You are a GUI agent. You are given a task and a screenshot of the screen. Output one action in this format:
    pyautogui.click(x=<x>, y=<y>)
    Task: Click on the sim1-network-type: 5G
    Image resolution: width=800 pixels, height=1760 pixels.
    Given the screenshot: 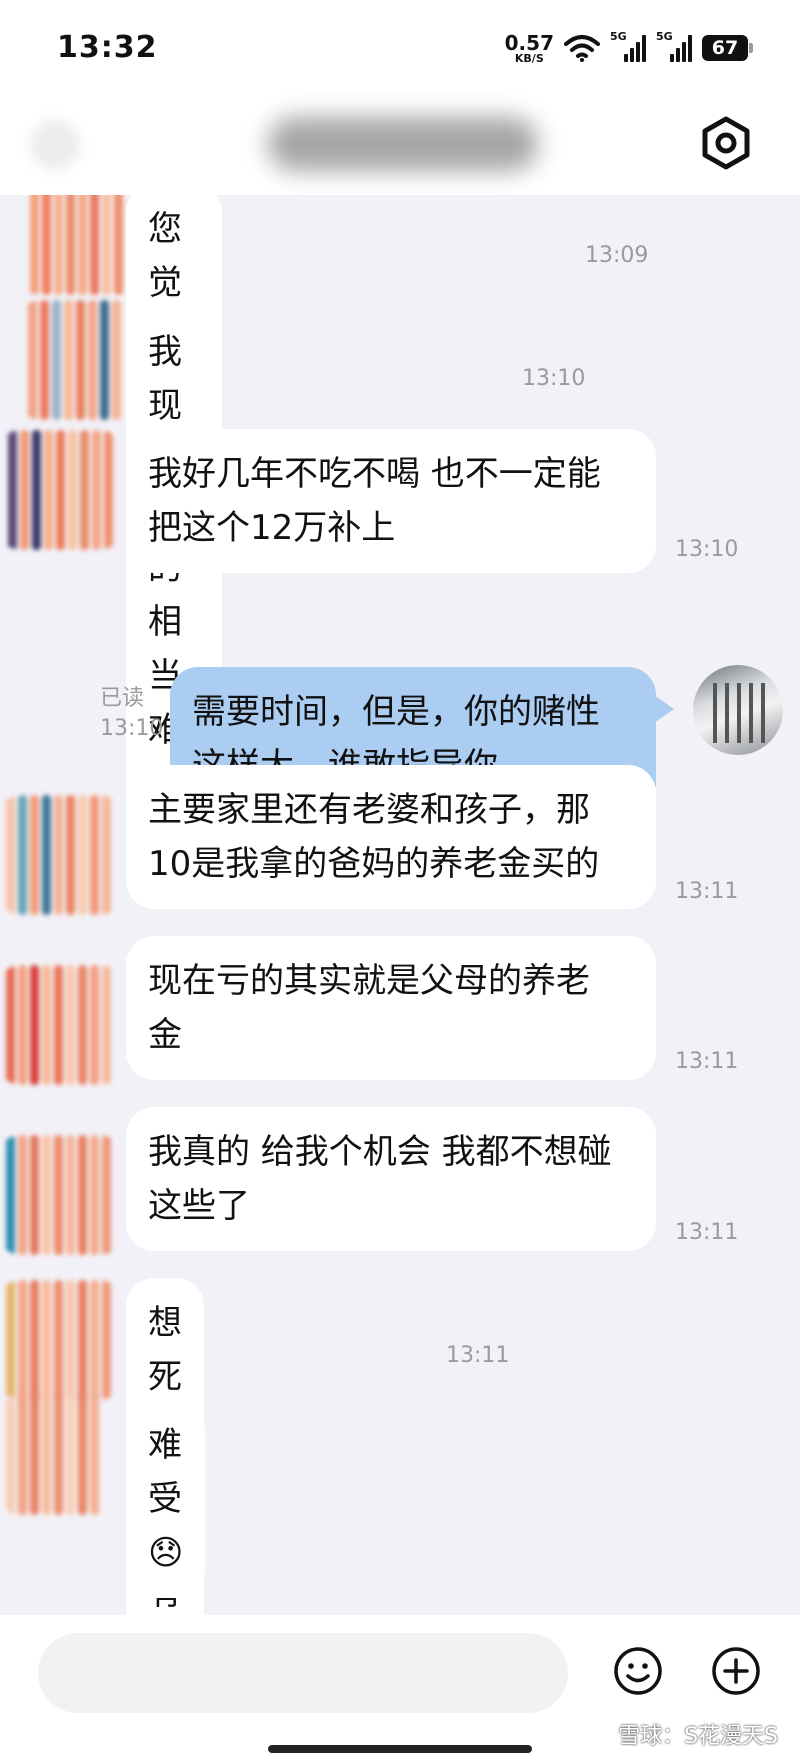 What is the action you would take?
    pyautogui.click(x=618, y=36)
    